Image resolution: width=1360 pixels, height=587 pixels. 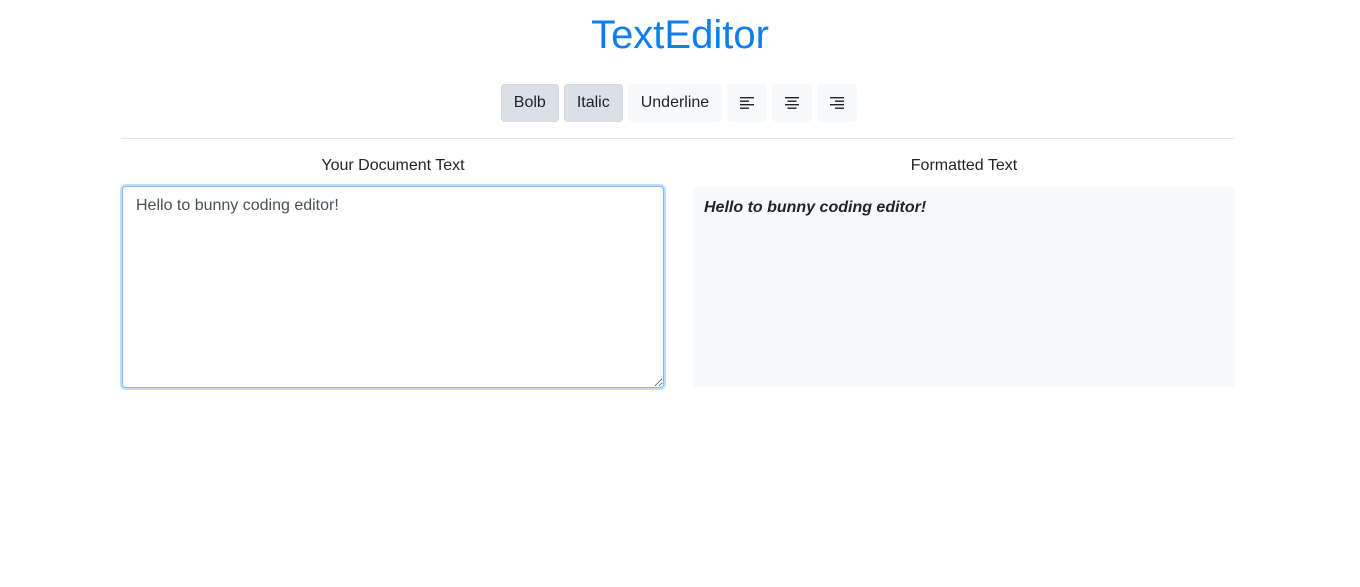 I want to click on bold-button: Bolb, so click(x=529, y=103).